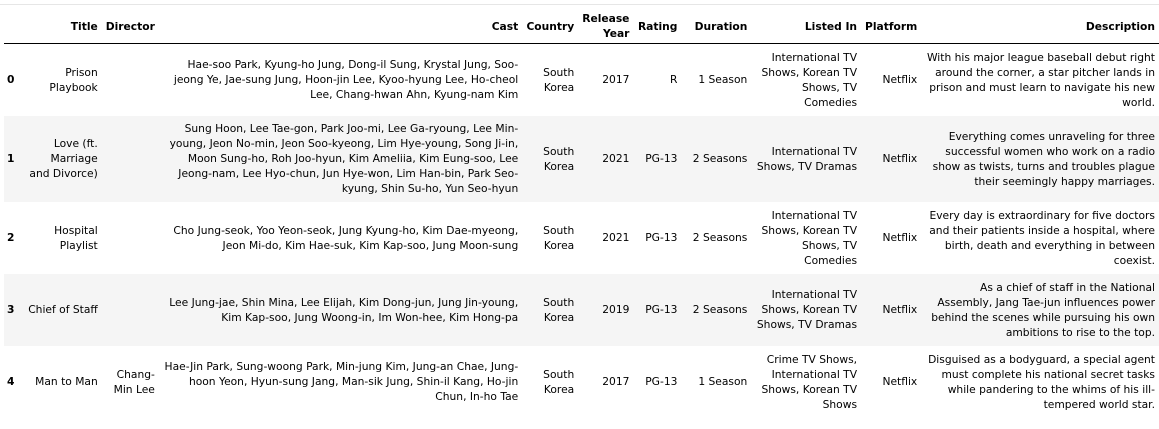 This screenshot has height=429, width=1159. What do you see at coordinates (716, 26) in the screenshot?
I see `column-header-duration: Duration` at bounding box center [716, 26].